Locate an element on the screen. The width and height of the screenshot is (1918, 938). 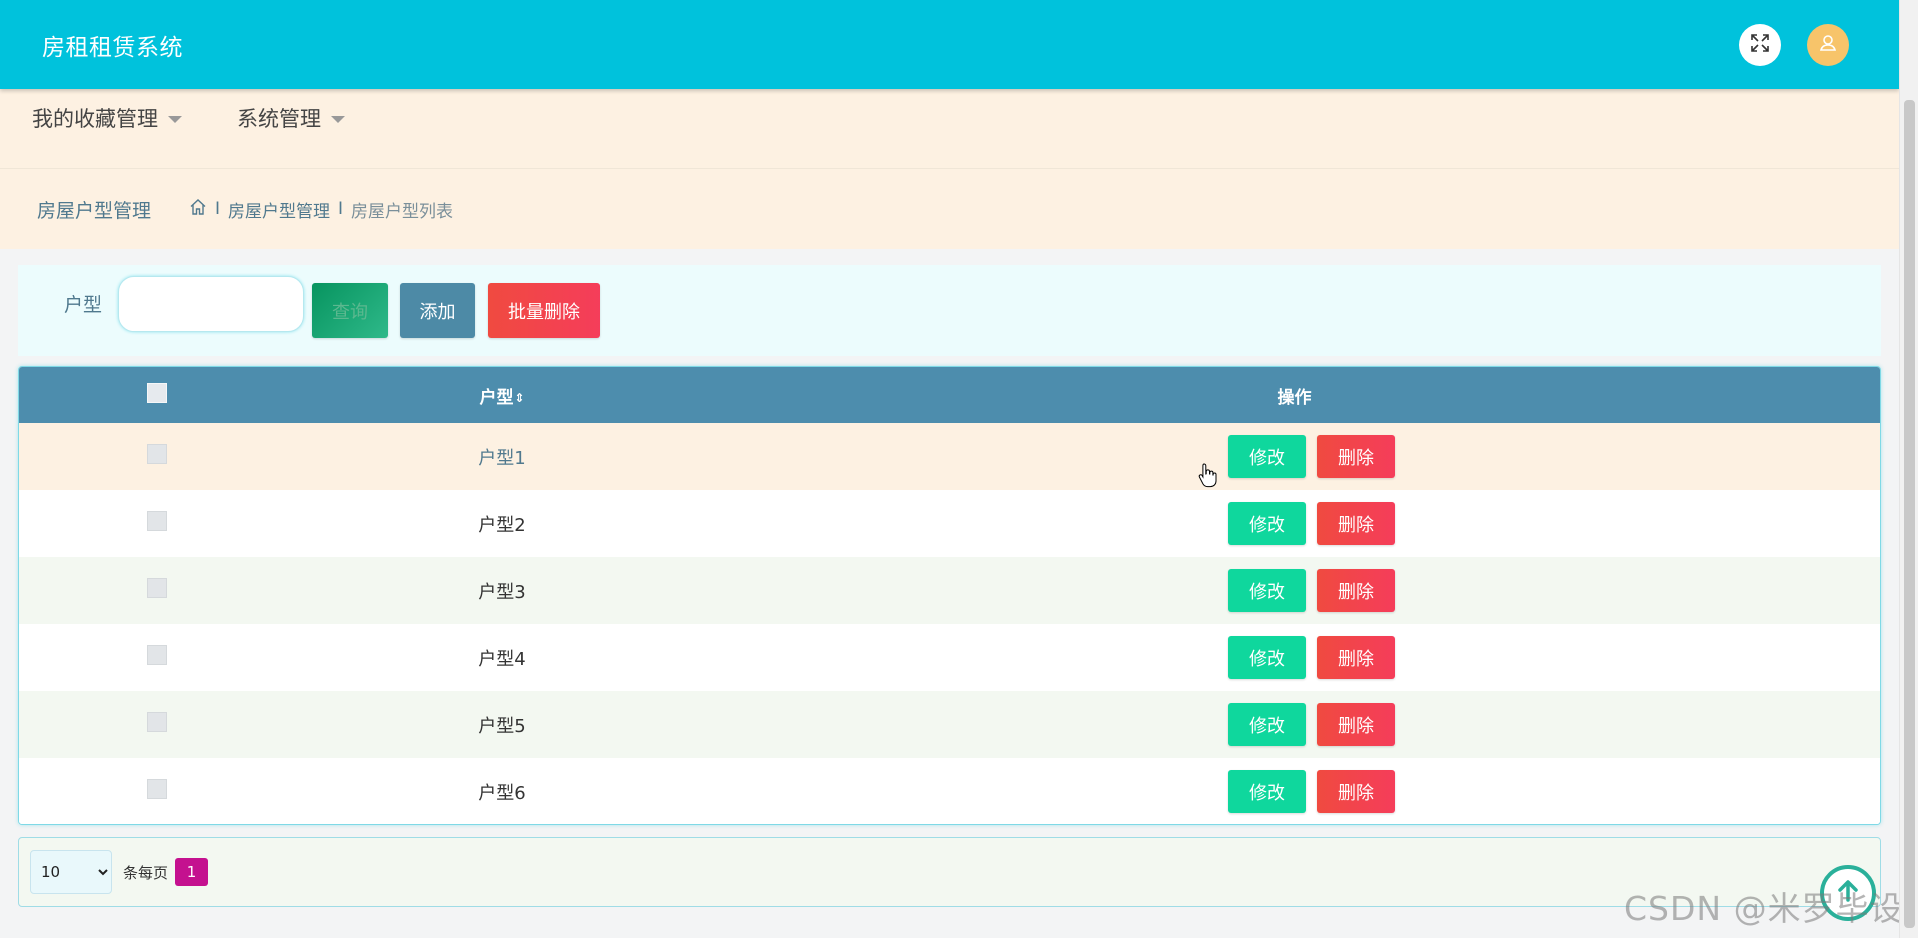
table-row: 户型2 修改 删除 is located at coordinates (949, 523).